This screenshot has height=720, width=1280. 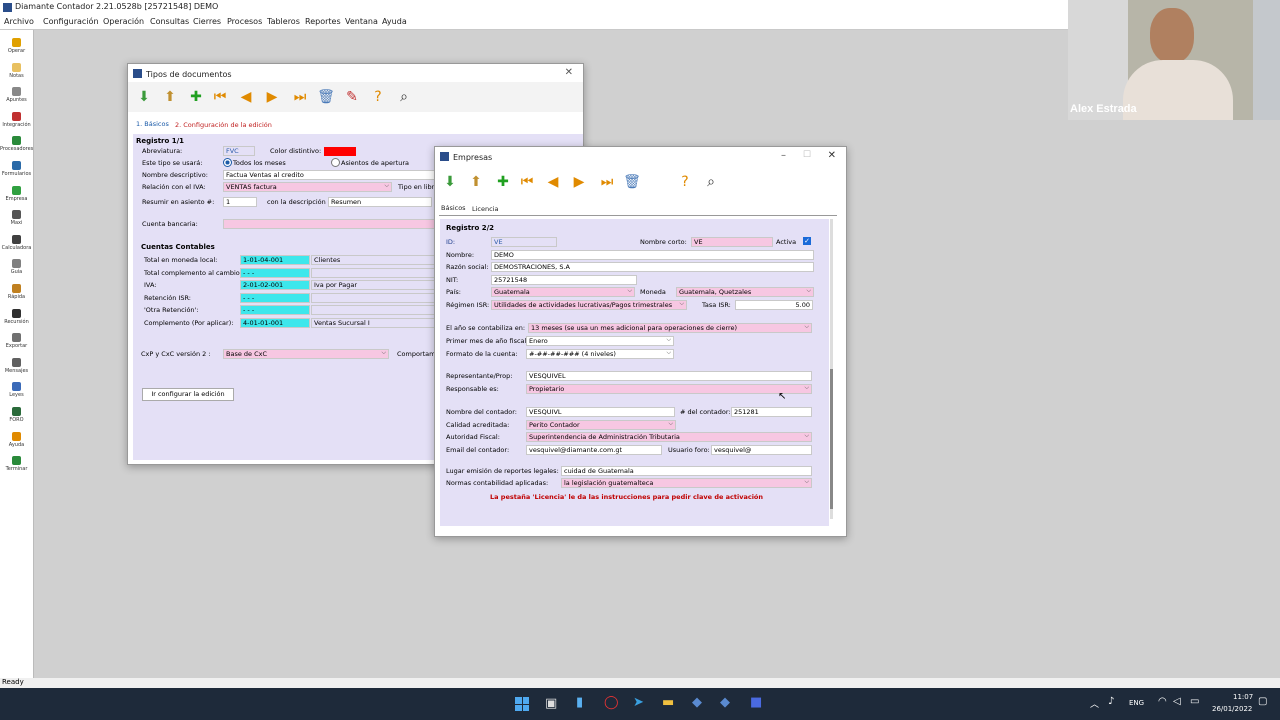 What do you see at coordinates (697, 702) in the screenshot?
I see `diamante-icon: ◆` at bounding box center [697, 702].